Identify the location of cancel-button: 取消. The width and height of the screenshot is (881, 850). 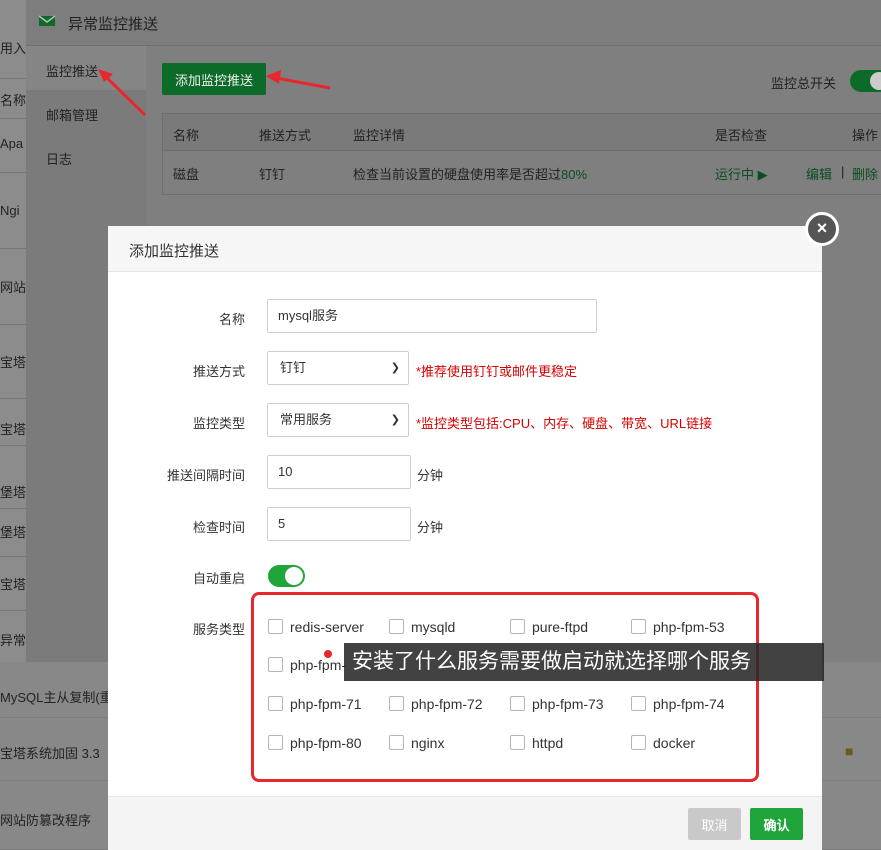
(714, 824).